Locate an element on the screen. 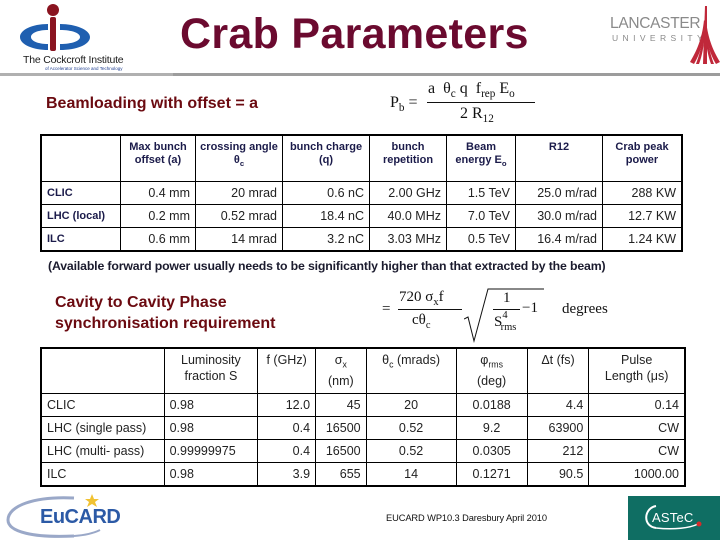 Image resolution: width=720 pixels, height=540 pixels. column-header: Max bunch offset (a) is located at coordinates (158, 158).